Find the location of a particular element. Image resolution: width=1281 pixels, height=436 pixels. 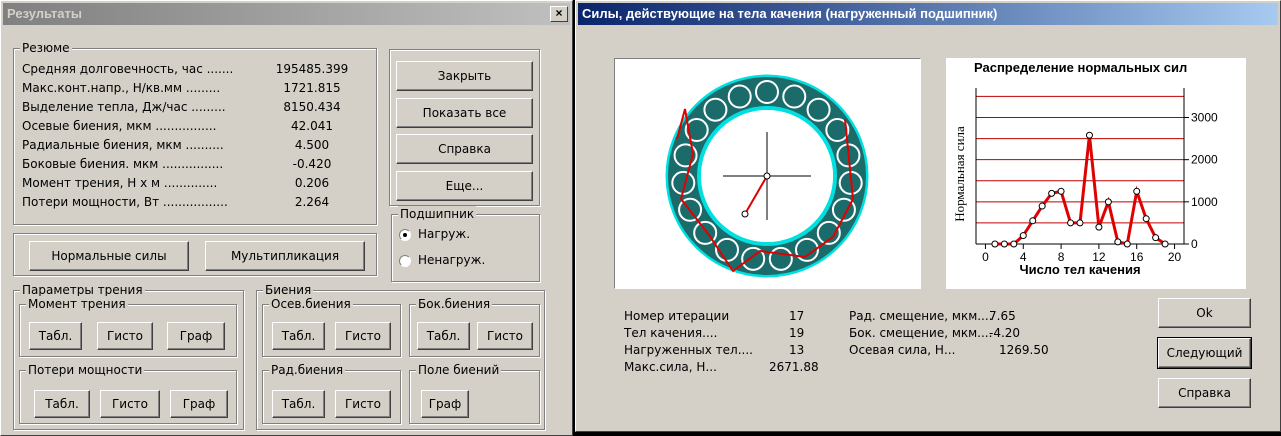

power-loss-histo-button: Гисто is located at coordinates (130, 404).